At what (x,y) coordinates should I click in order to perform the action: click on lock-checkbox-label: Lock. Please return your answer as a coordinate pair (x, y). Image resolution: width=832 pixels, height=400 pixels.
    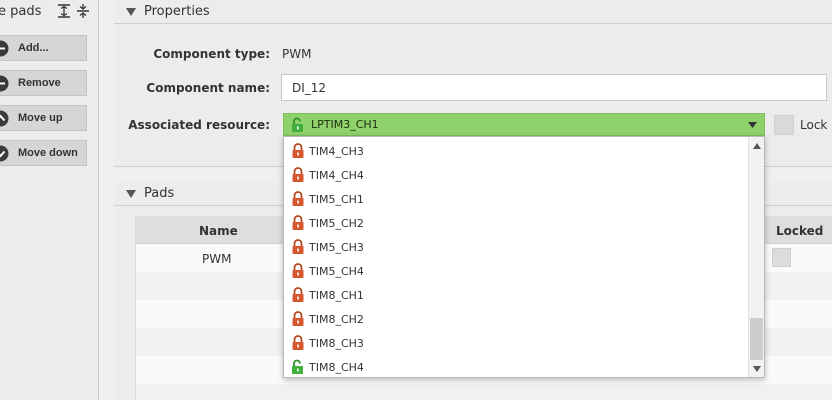
    Looking at the image, I should click on (814, 125).